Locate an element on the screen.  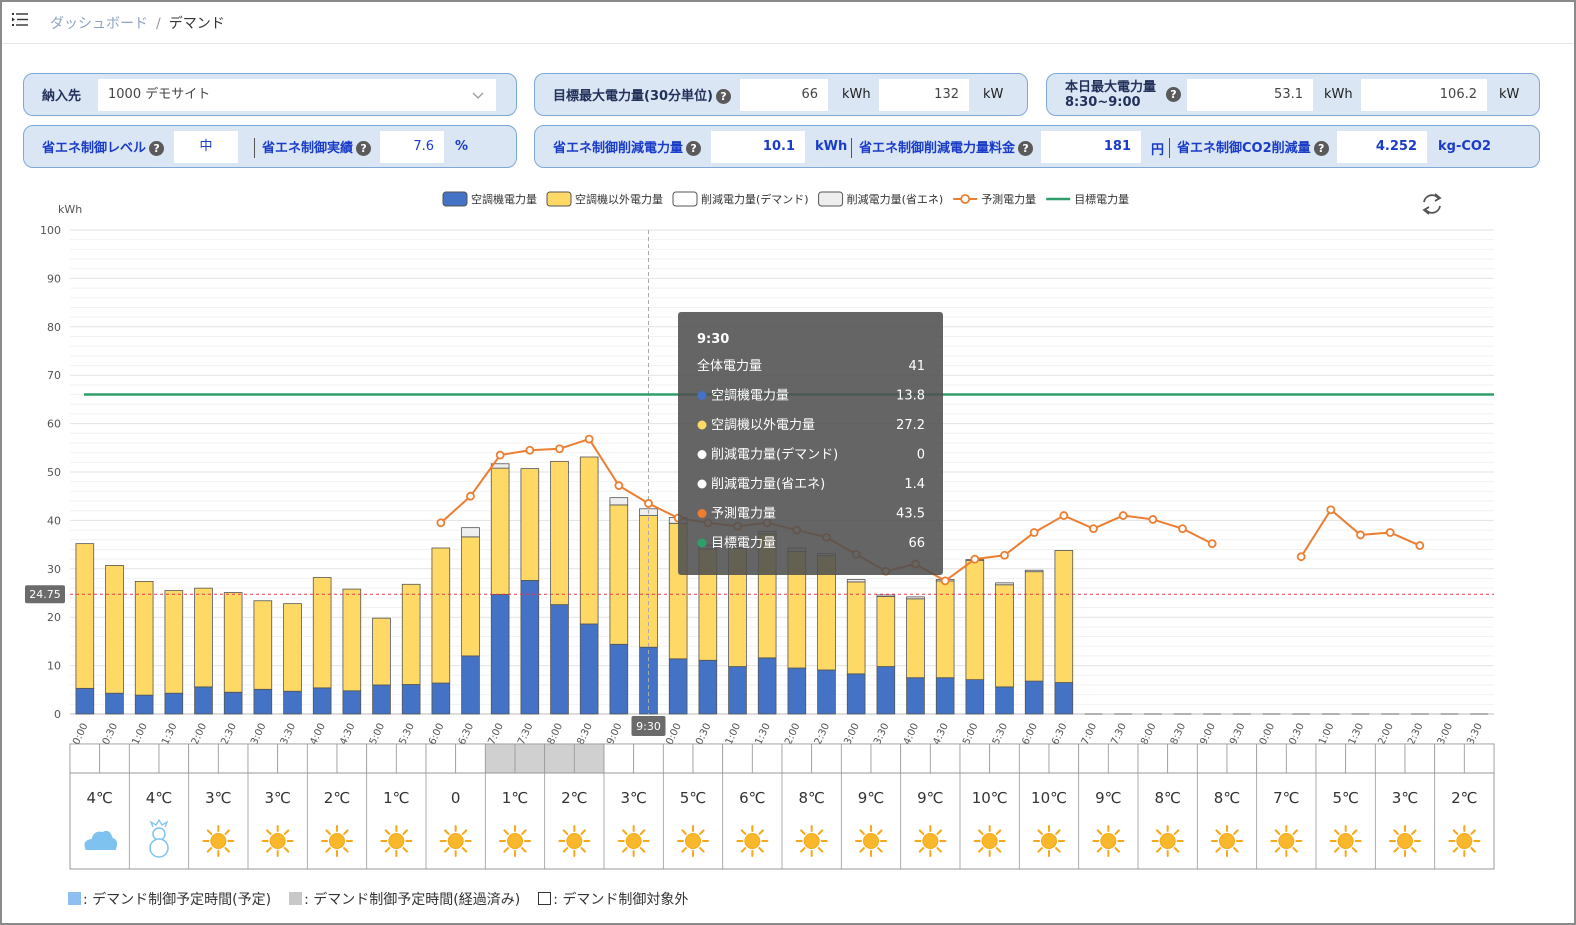
legend-passed-text: : デマンド制御予定時間(経過済み) is located at coordinates (412, 900).